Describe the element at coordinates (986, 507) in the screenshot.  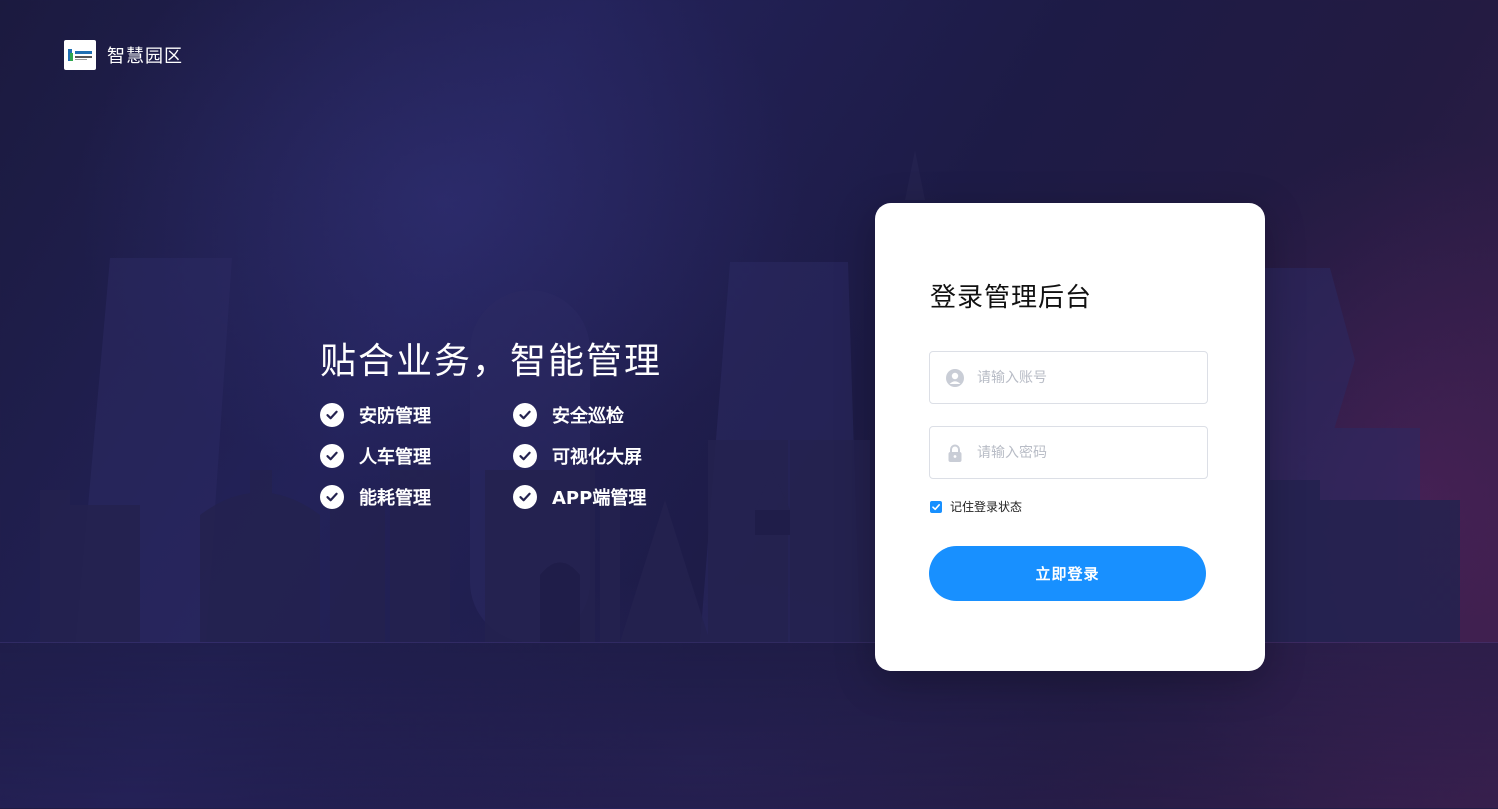
I see `remember-login-label: 记住登录状态` at that location.